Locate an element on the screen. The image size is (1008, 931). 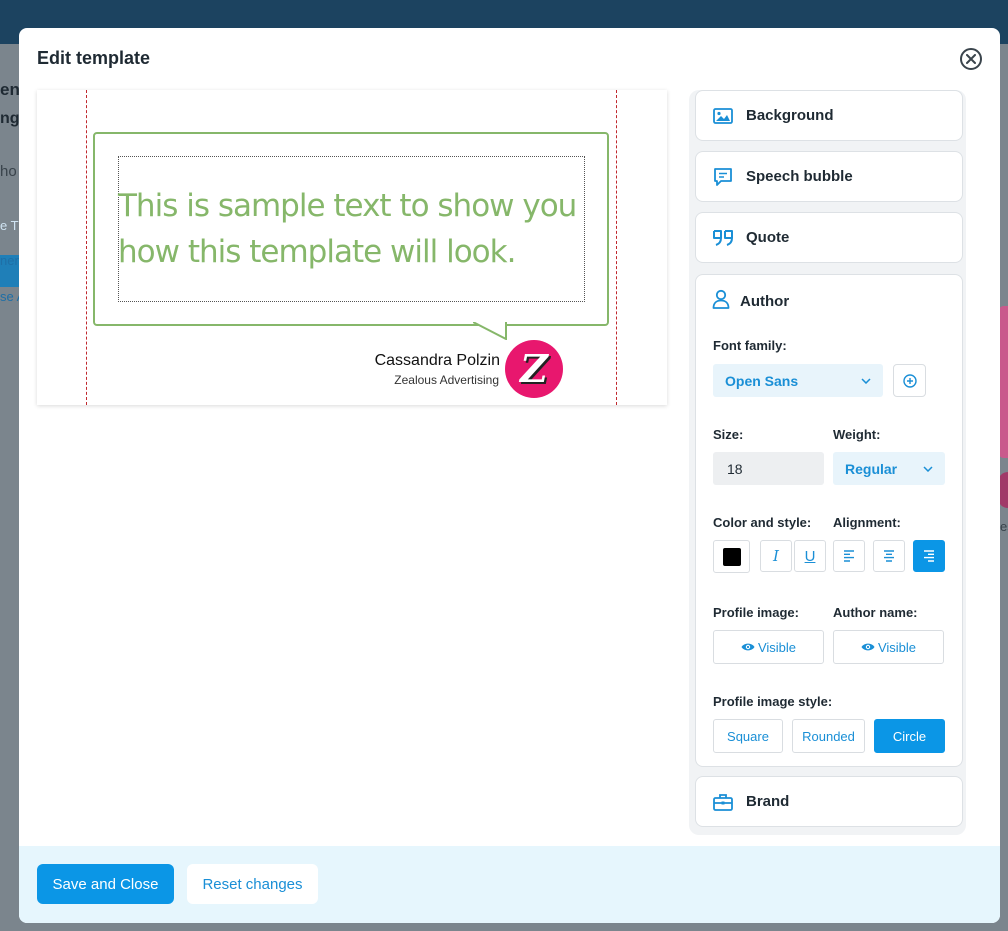
close-button is located at coordinates (971, 59).